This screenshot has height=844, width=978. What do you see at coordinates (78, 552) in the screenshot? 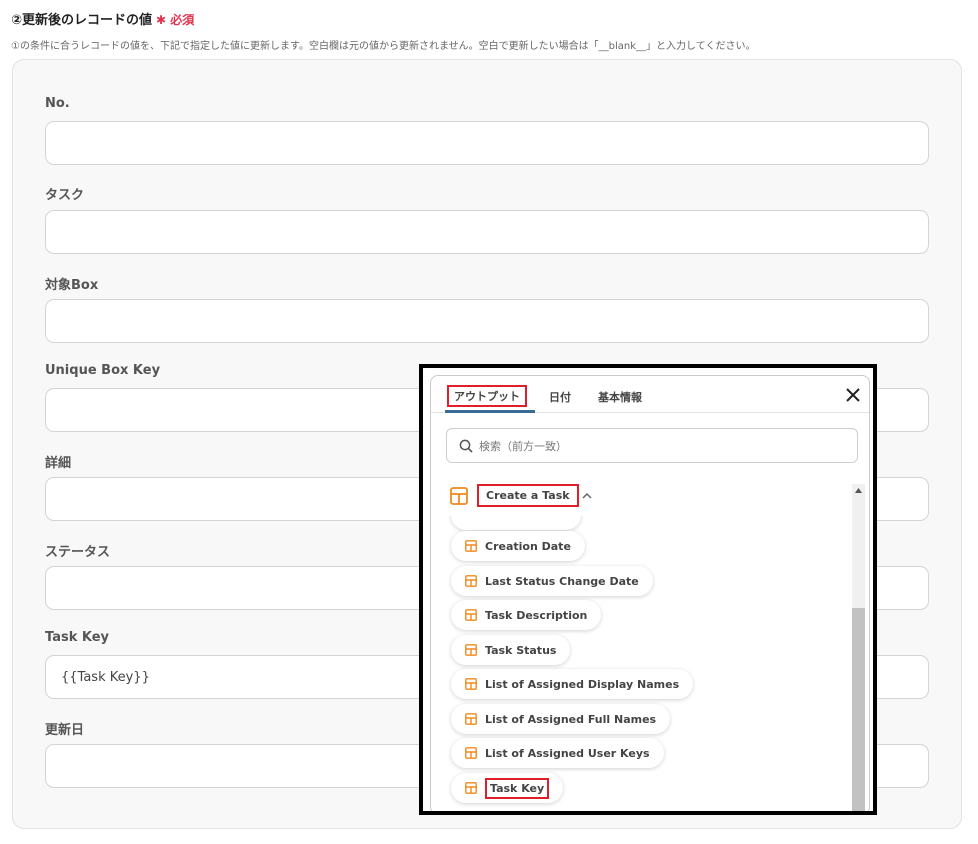
I see `field-label-status: ステータス` at bounding box center [78, 552].